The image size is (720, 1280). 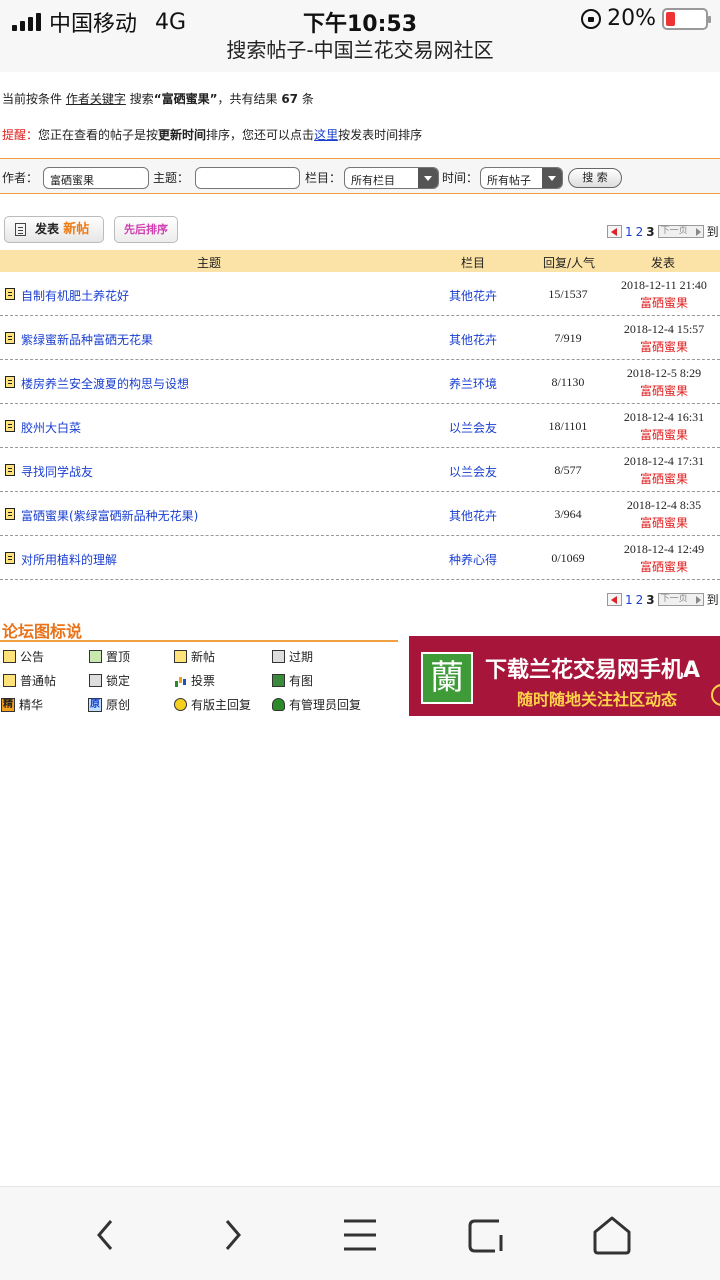 I want to click on elite-icon: 精, so click(x=8, y=704).